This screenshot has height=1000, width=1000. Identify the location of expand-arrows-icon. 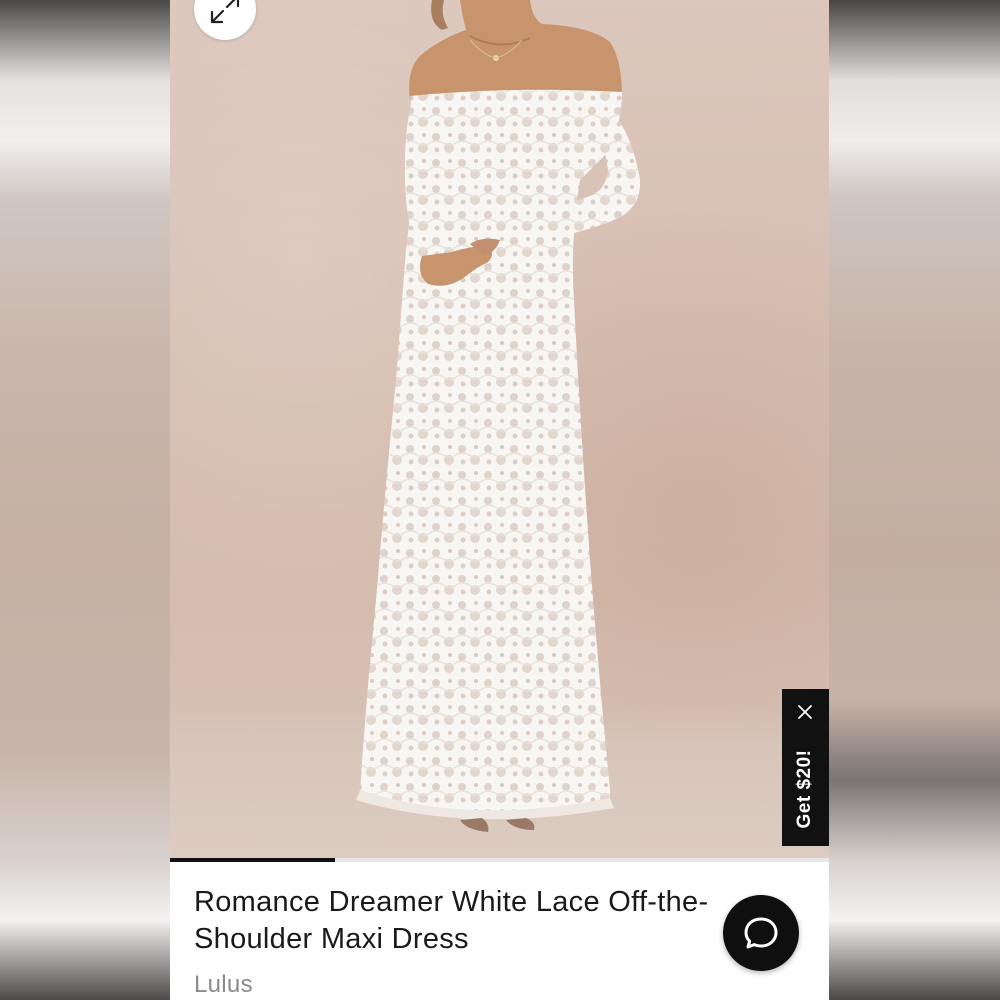
(225, 12).